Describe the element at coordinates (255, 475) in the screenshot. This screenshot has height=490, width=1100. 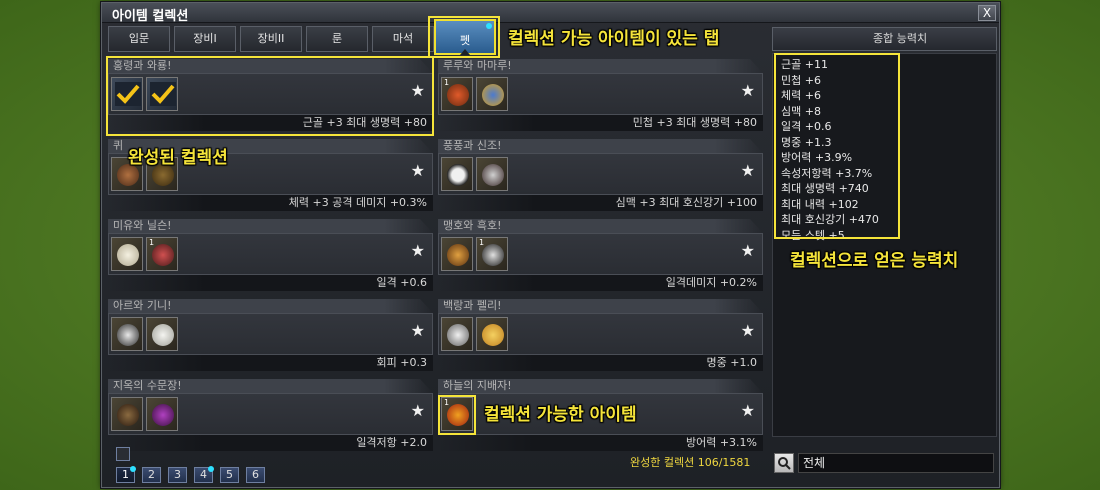
I see `page-button: 6` at that location.